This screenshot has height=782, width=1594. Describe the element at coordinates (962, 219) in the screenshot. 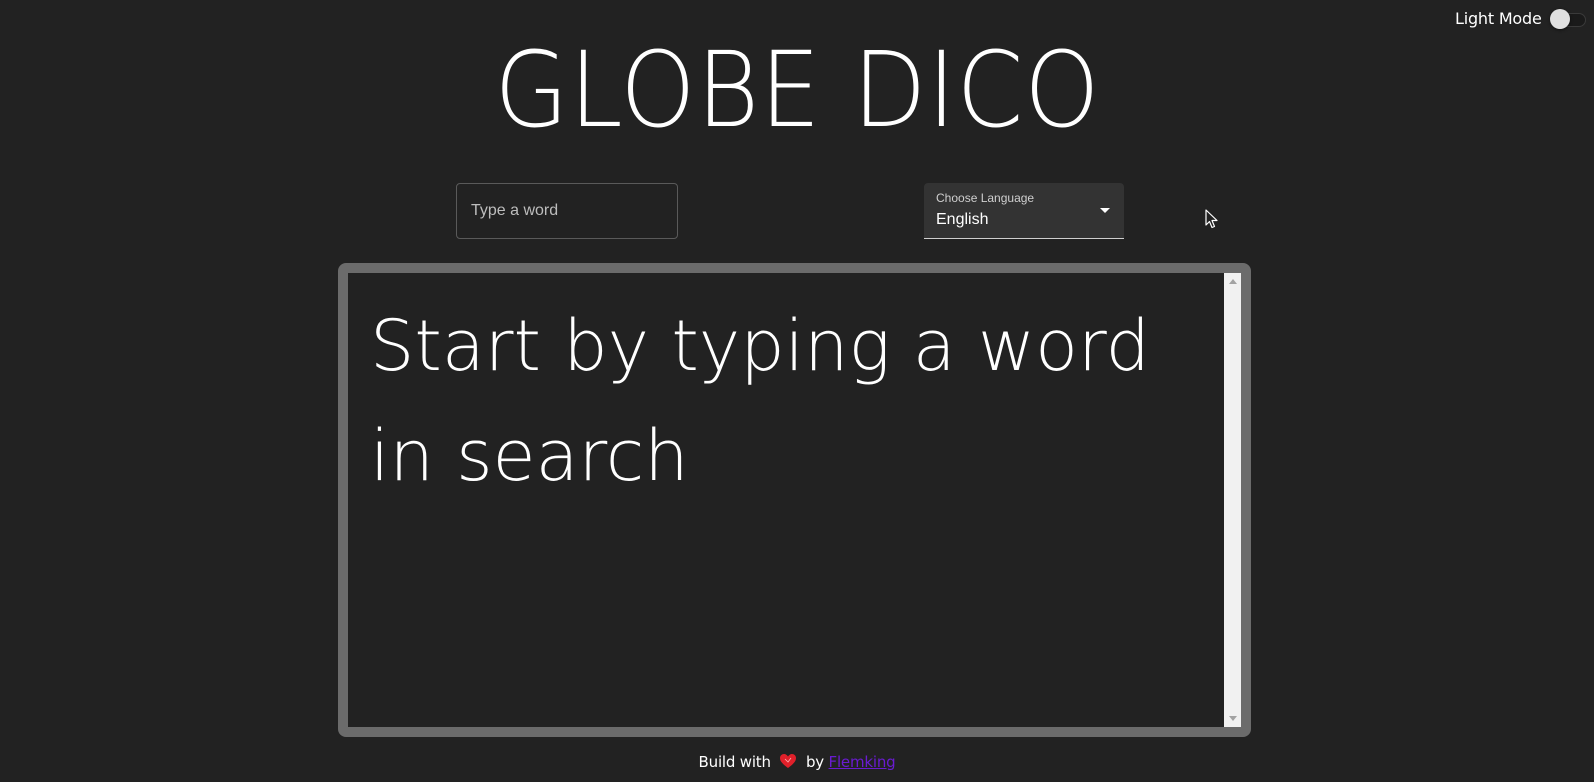

I see `language-select-value: English` at that location.